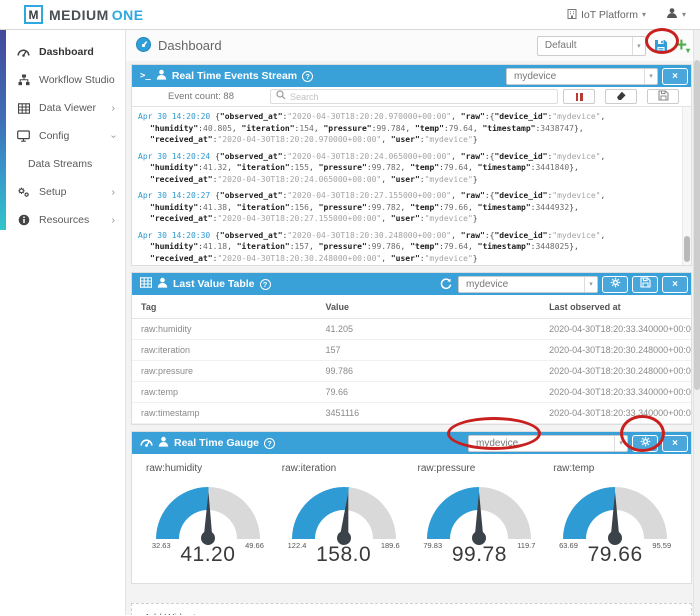 This screenshot has height=616, width=700. What do you see at coordinates (224, 413) in the screenshot?
I see `tag-cell: raw:timestamp` at bounding box center [224, 413].